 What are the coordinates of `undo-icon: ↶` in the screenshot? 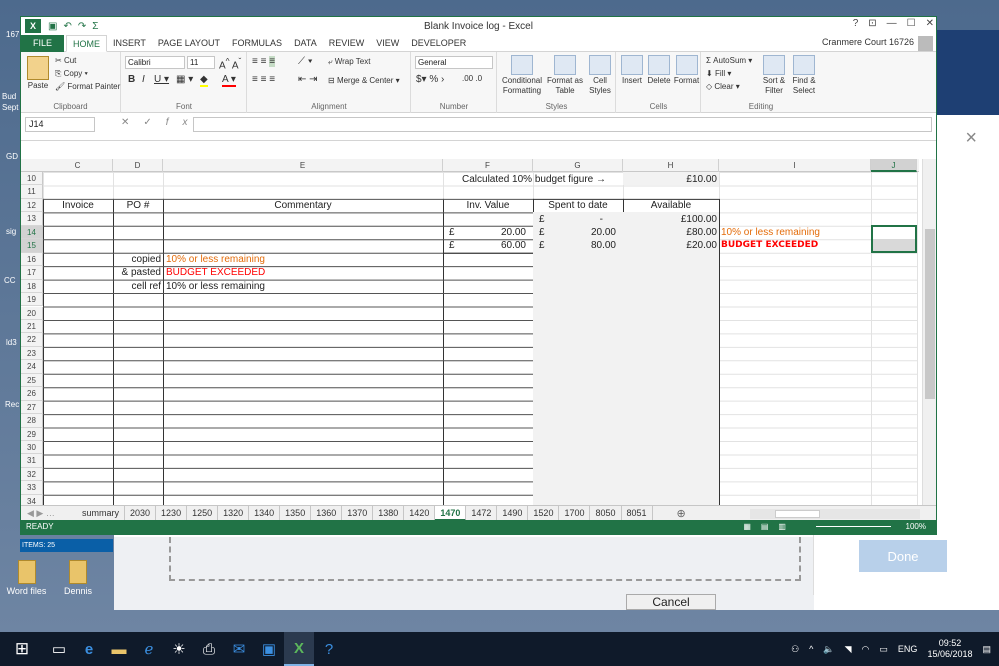 It's located at (67, 26).